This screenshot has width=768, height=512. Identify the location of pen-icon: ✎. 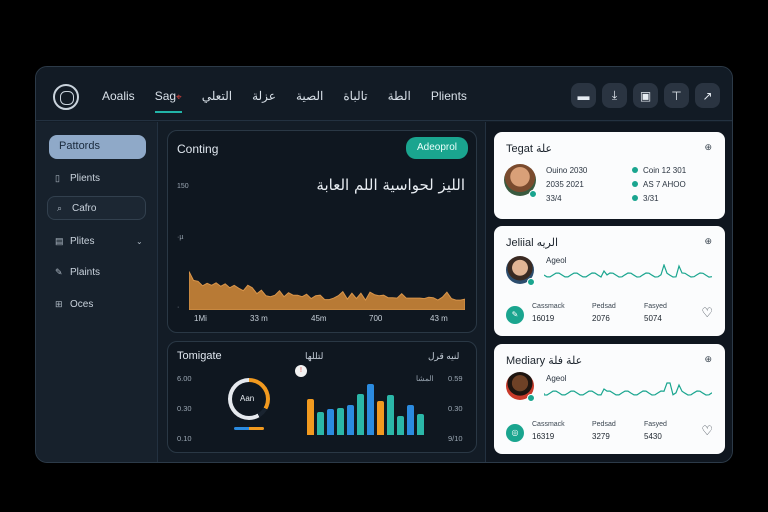
(59, 272).